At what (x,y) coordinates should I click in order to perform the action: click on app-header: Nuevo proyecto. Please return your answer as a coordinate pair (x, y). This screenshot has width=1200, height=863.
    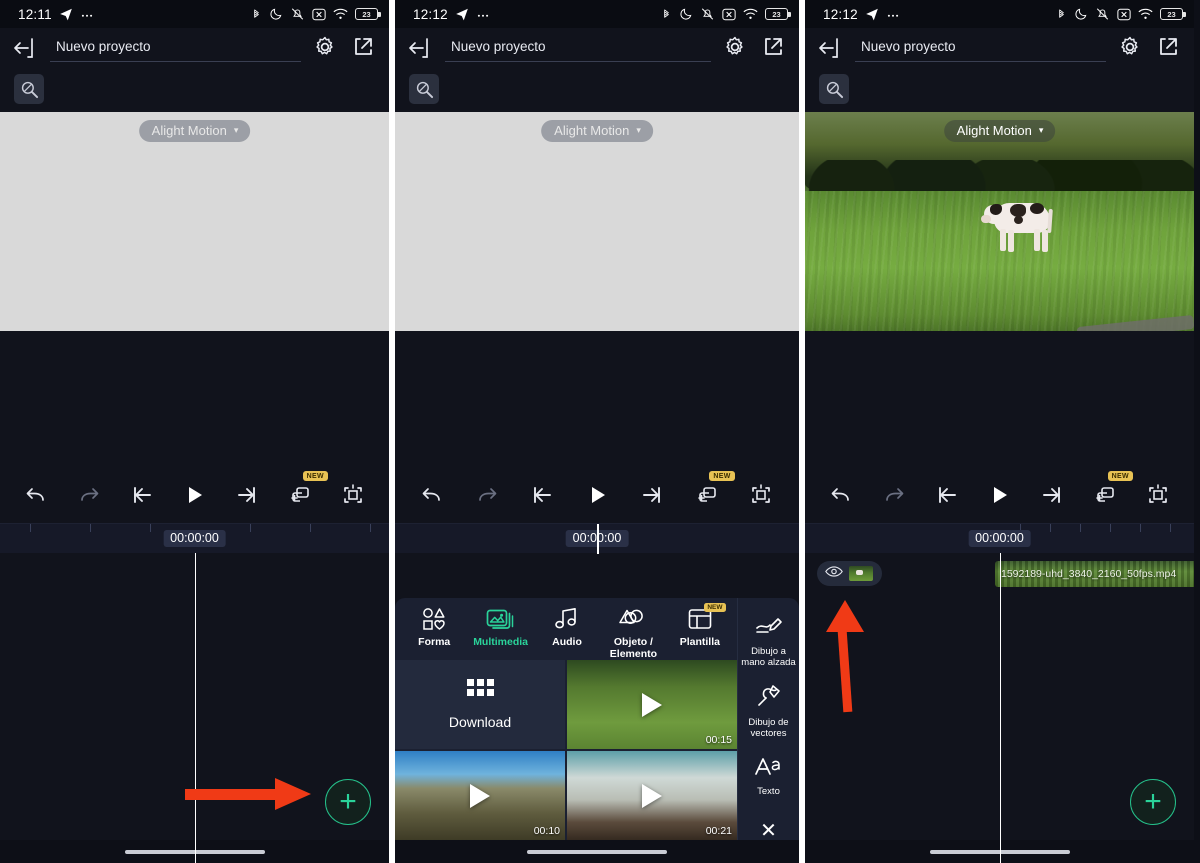
    Looking at the image, I should click on (194, 48).